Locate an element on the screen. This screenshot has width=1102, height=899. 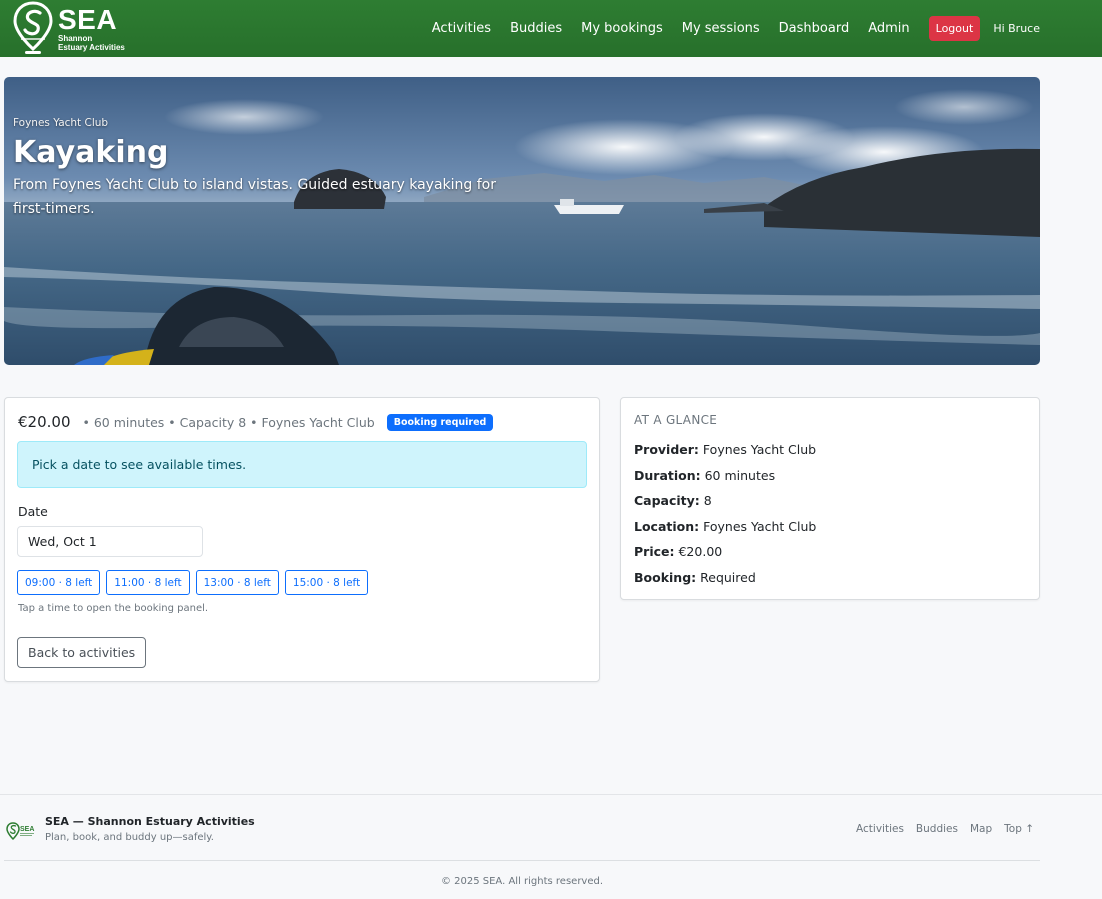
glance-title: AT A GLANCE is located at coordinates (676, 420).